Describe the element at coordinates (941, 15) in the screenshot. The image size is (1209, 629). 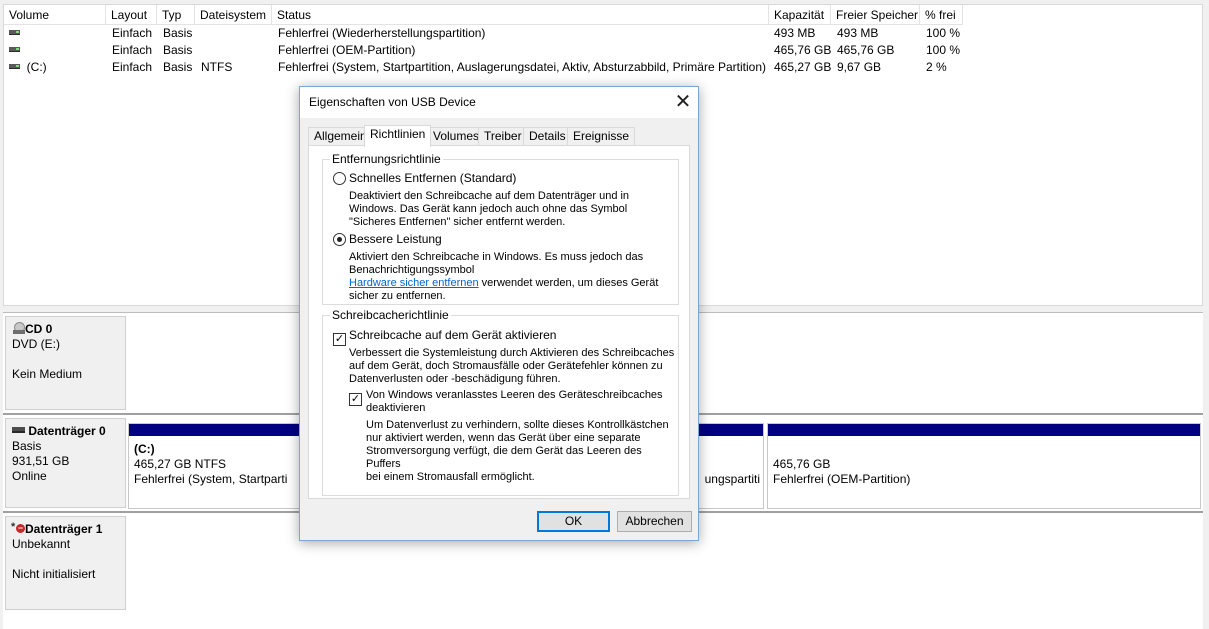
I see `col-percent-free: % frei` at that location.